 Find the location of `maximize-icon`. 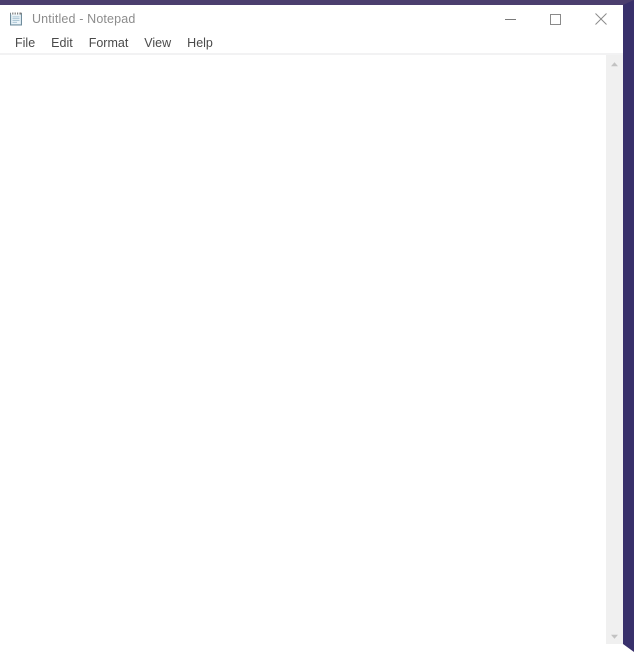

maximize-icon is located at coordinates (555, 19).